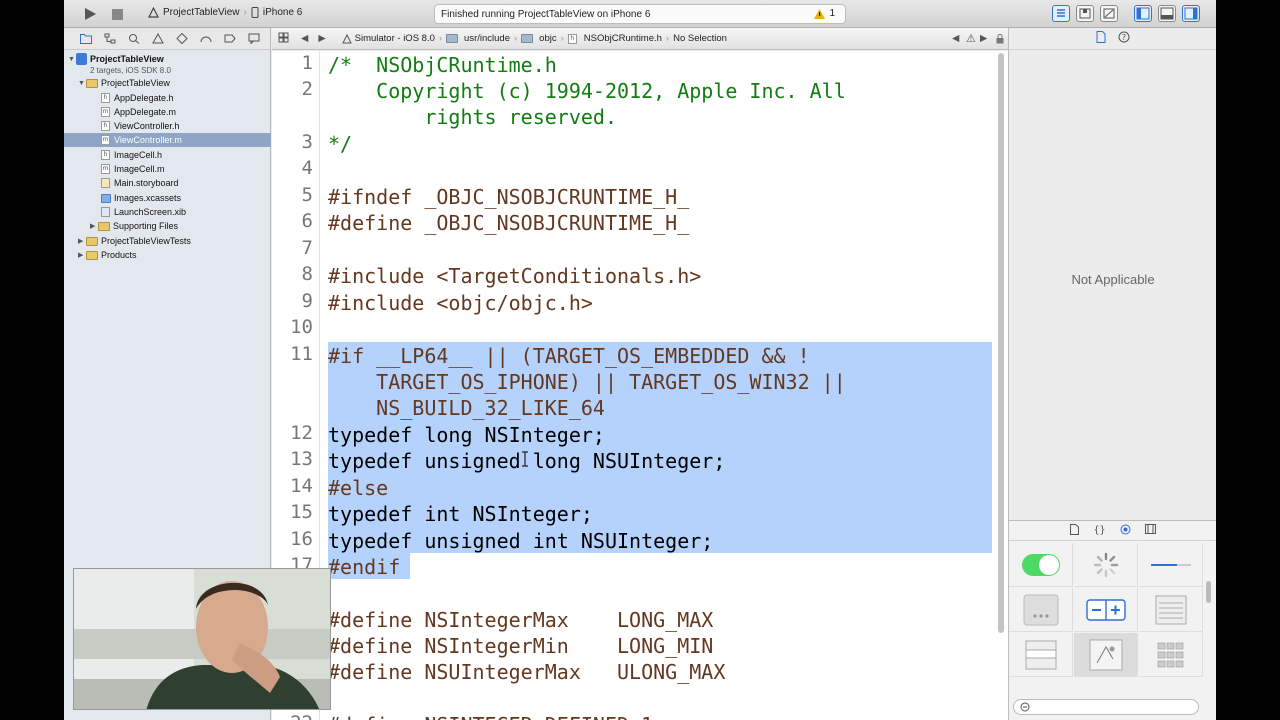 Image resolution: width=1280 pixels, height=720 pixels. Describe the element at coordinates (614, 38) in the screenshot. I see `breadcrumb-item: h NSObjCRuntime.h` at that location.